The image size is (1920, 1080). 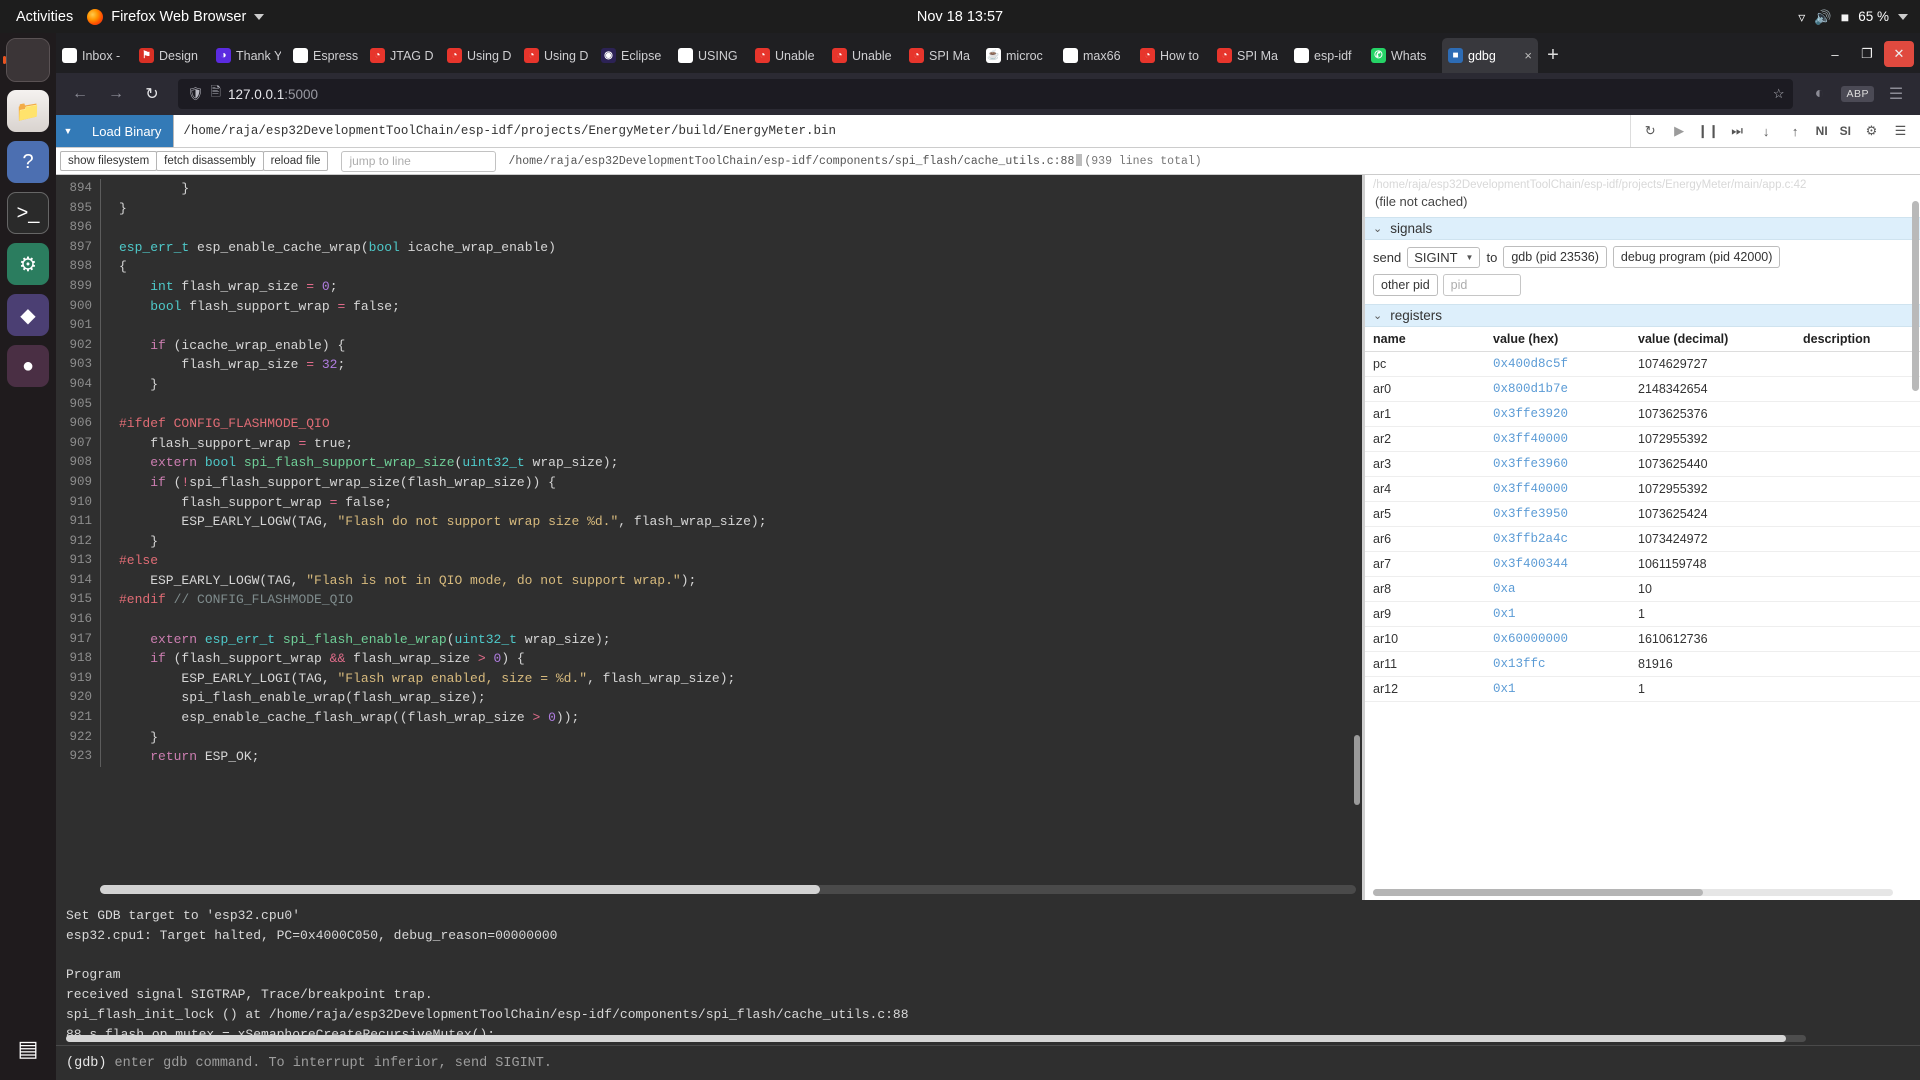 I want to click on table-row: ar12 0x1 1, so click(x=1642, y=689).